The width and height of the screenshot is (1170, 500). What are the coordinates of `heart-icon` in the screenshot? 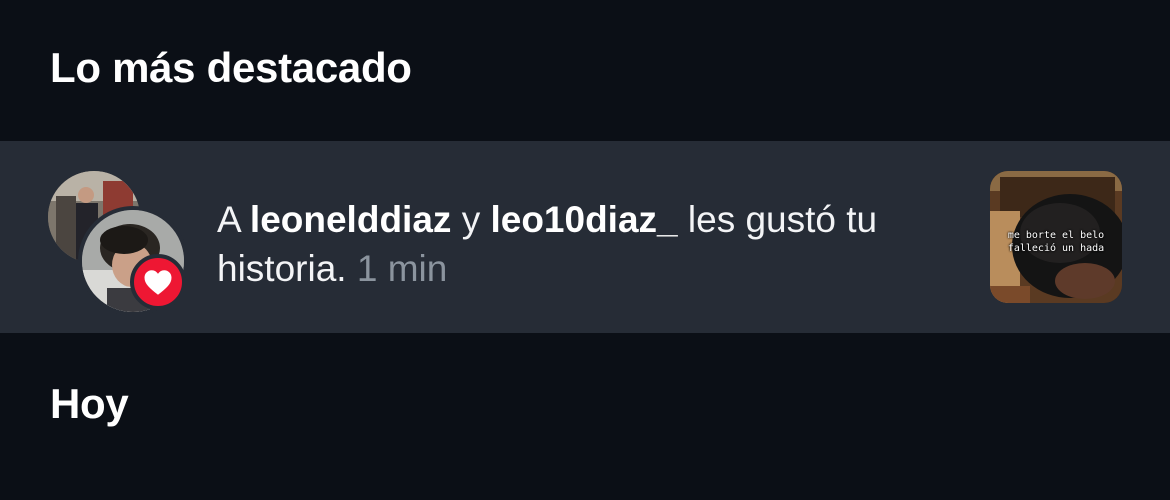 It's located at (158, 282).